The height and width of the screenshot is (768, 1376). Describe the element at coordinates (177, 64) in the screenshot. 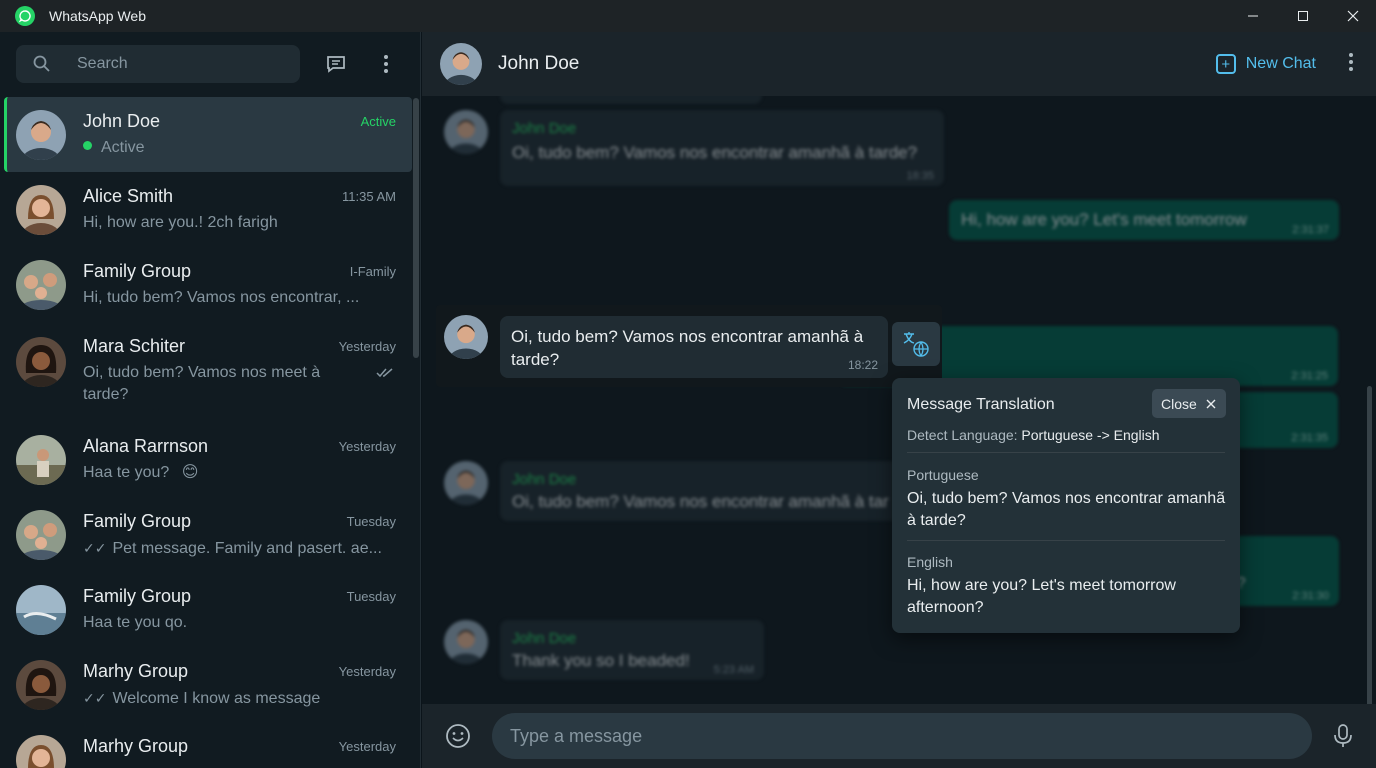

I see `search-input` at that location.